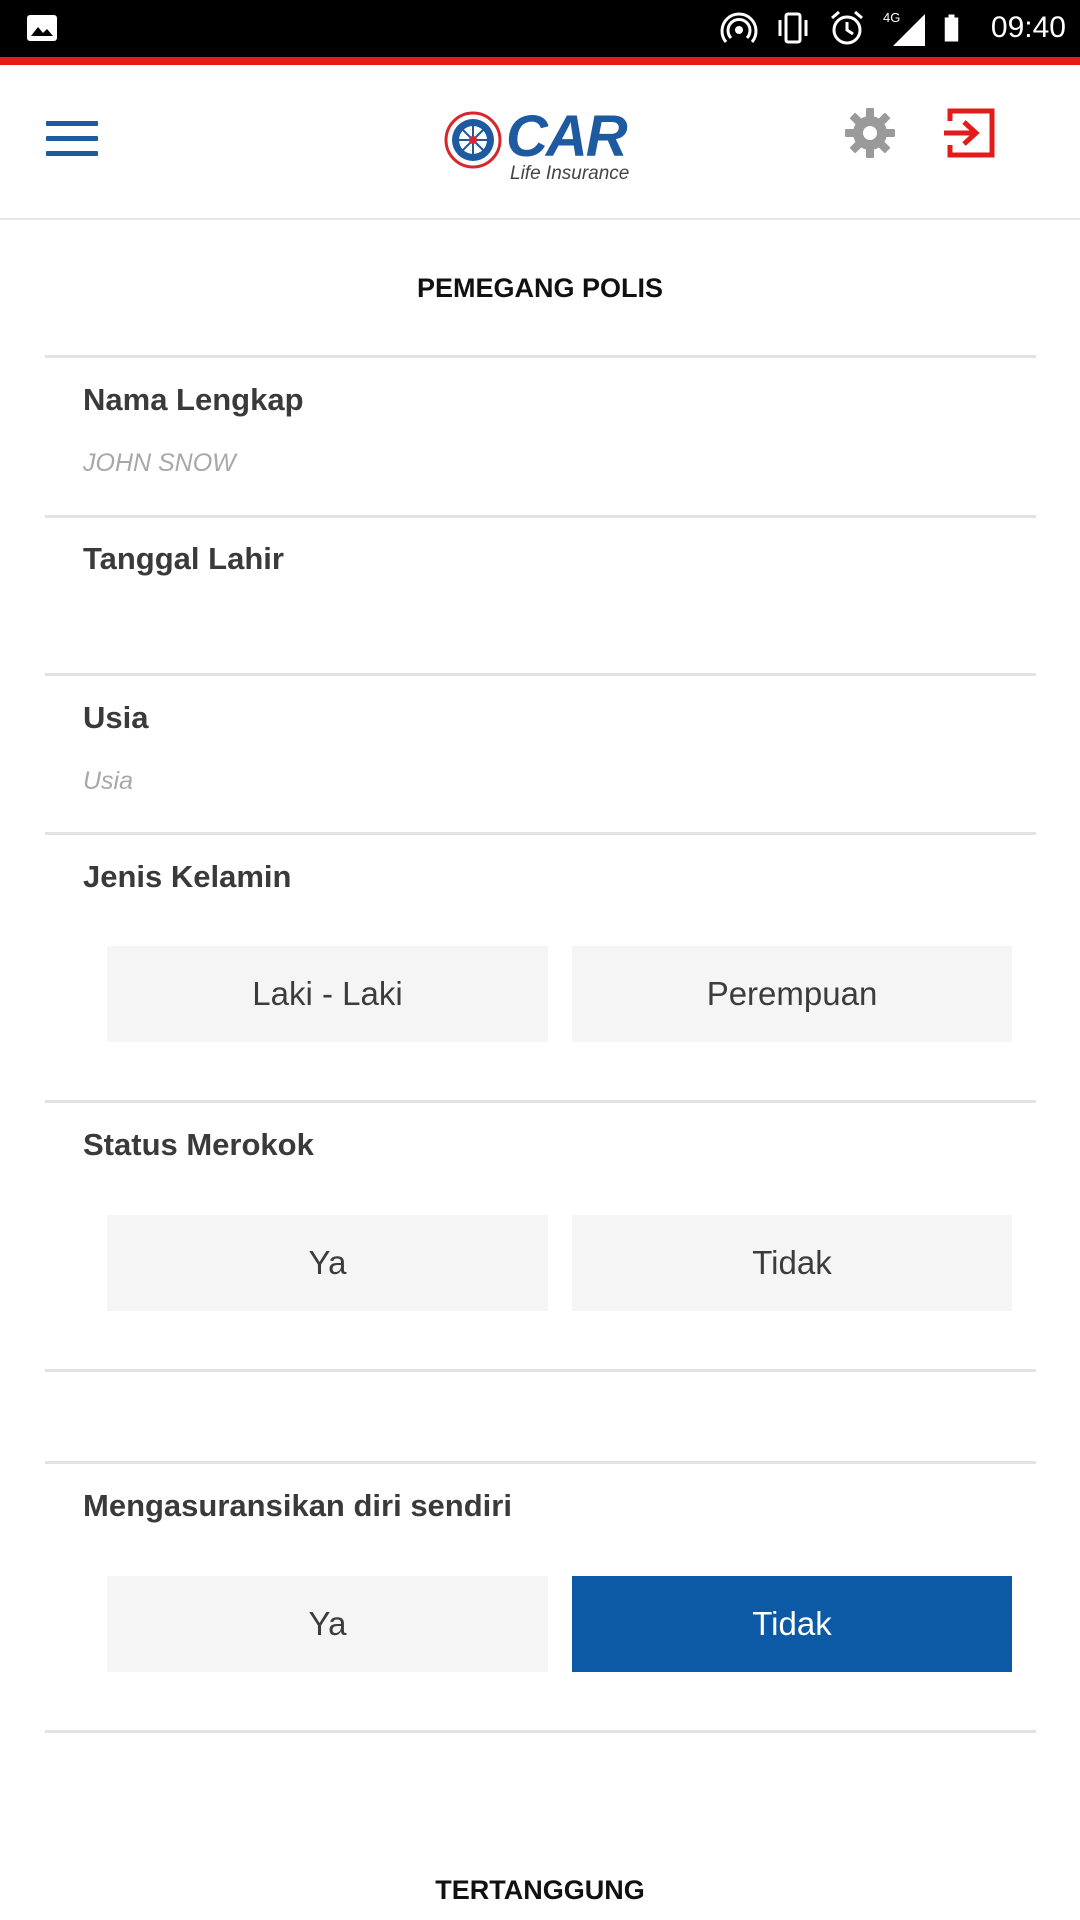 This screenshot has height=1920, width=1080. I want to click on insure-self-yes-button: Ya, so click(327, 1624).